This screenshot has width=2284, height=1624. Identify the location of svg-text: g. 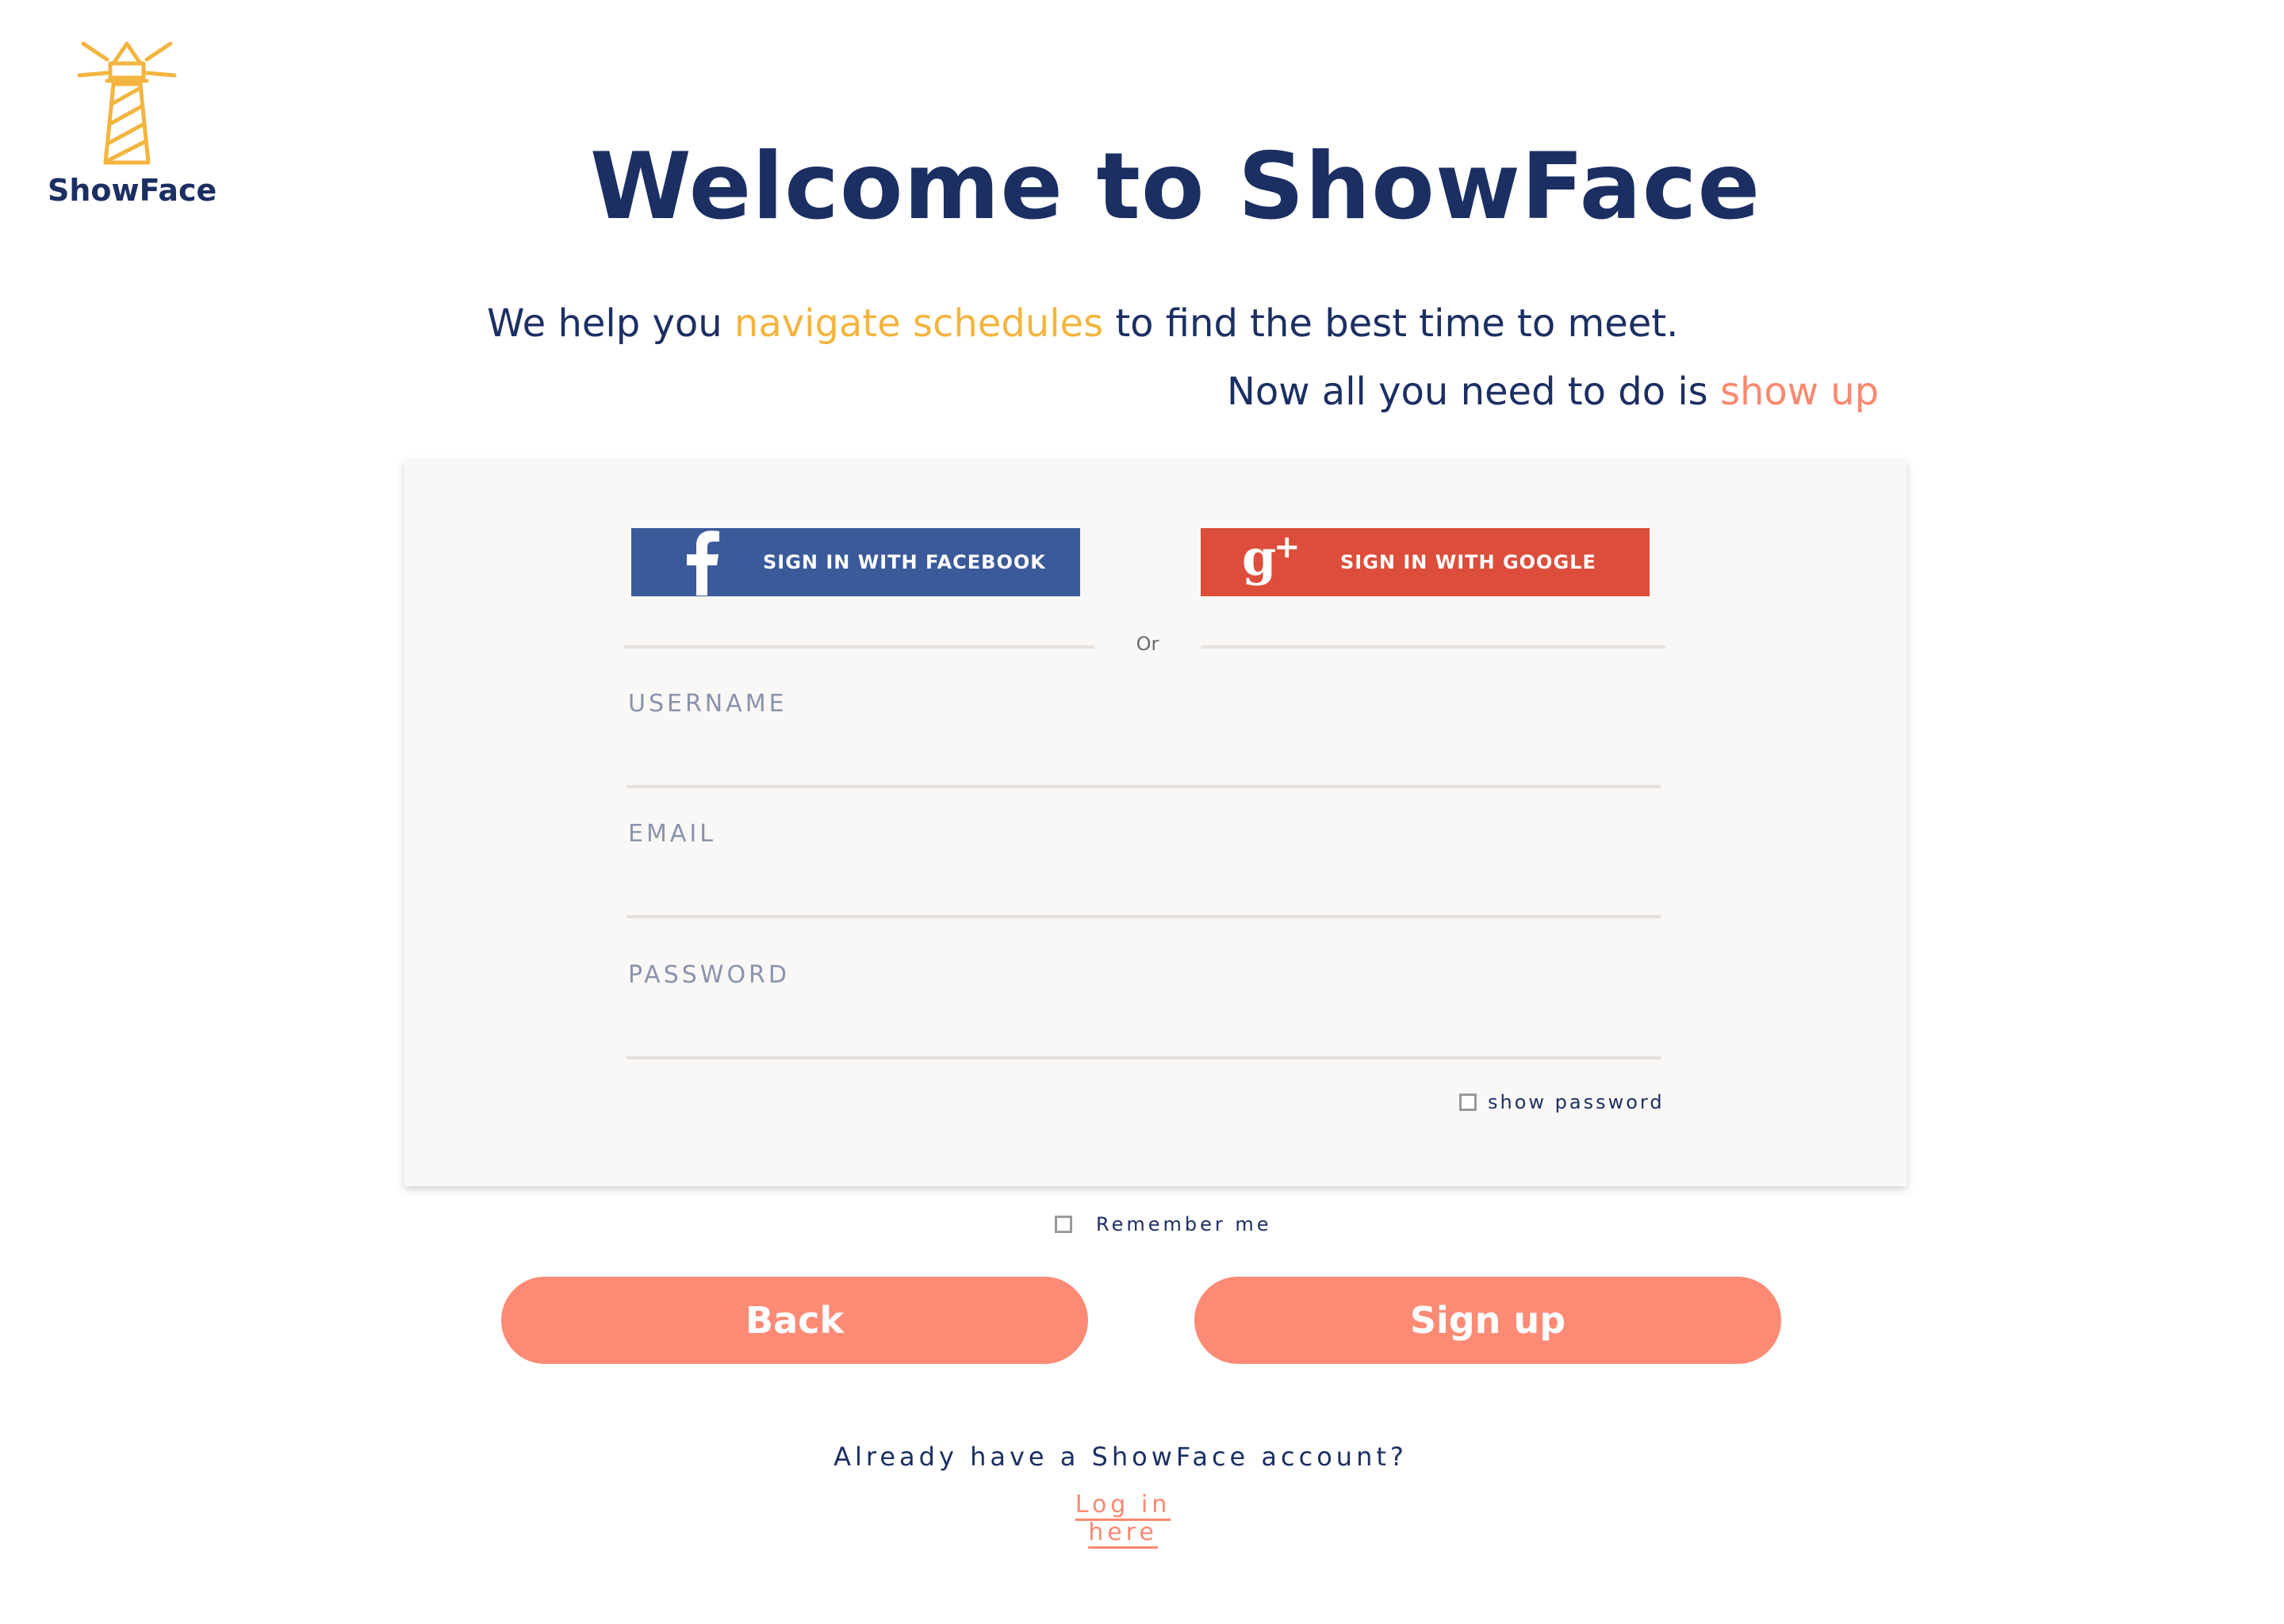
(1259, 558).